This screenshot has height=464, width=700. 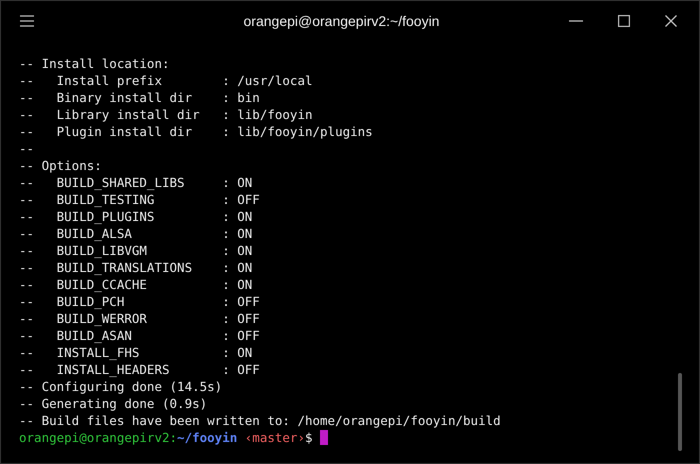 What do you see at coordinates (576, 21) in the screenshot?
I see `minimize-icon` at bounding box center [576, 21].